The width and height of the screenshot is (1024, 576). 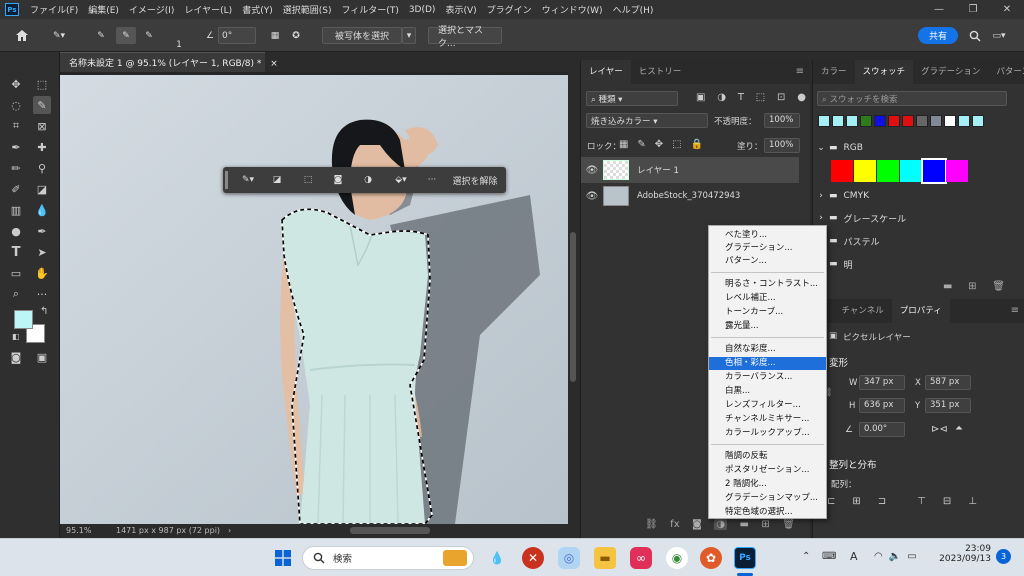 I want to click on delete-layer-icon: 🗑, so click(x=788, y=524).